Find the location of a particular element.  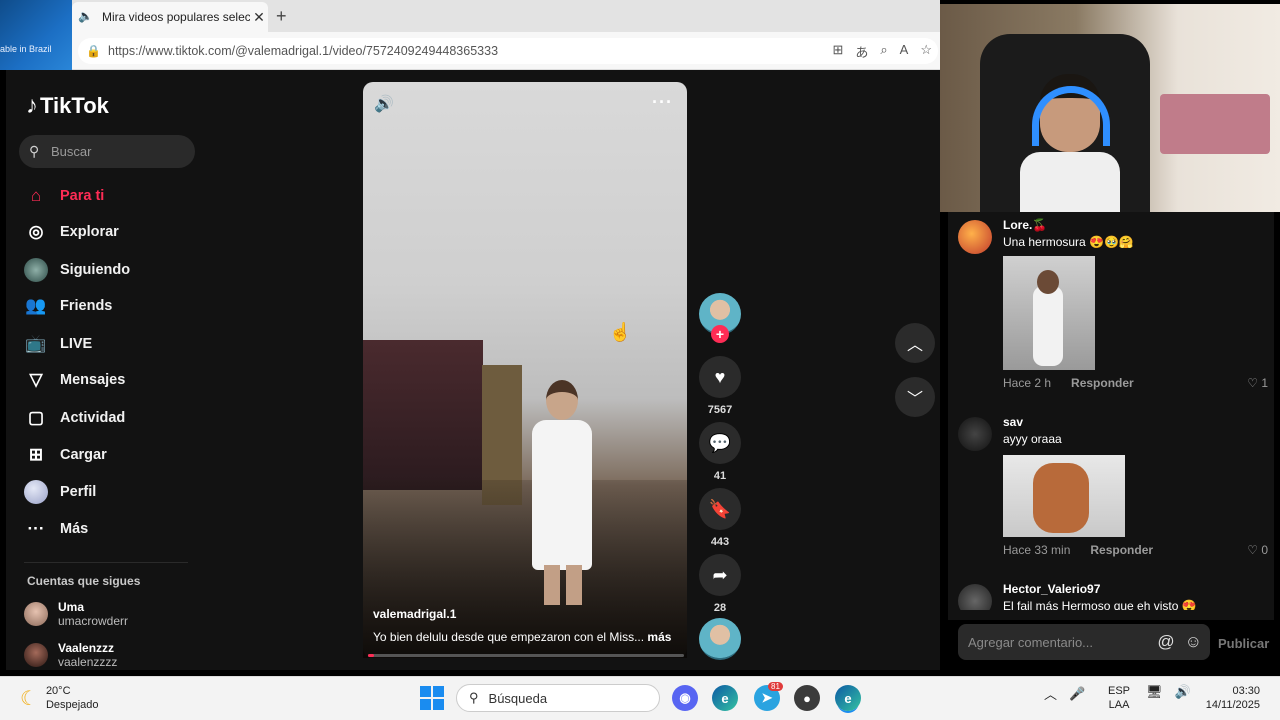

nav-item-live: 📺 LIVE is located at coordinates (109, 344).